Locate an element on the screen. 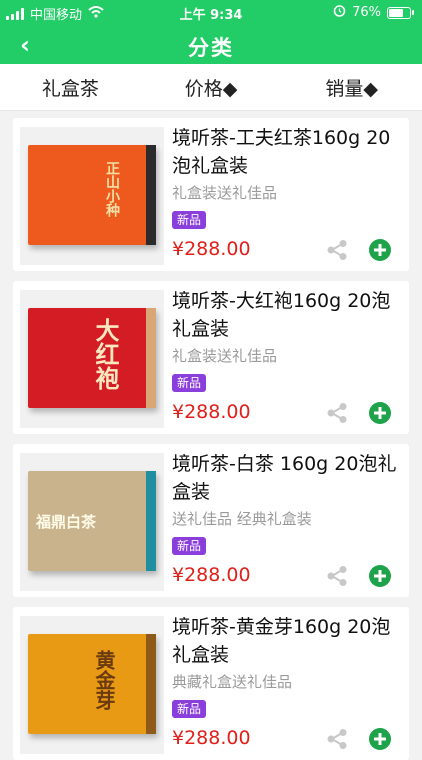 This screenshot has width=422, height=760. product-image: 正山小种 is located at coordinates (92, 196).